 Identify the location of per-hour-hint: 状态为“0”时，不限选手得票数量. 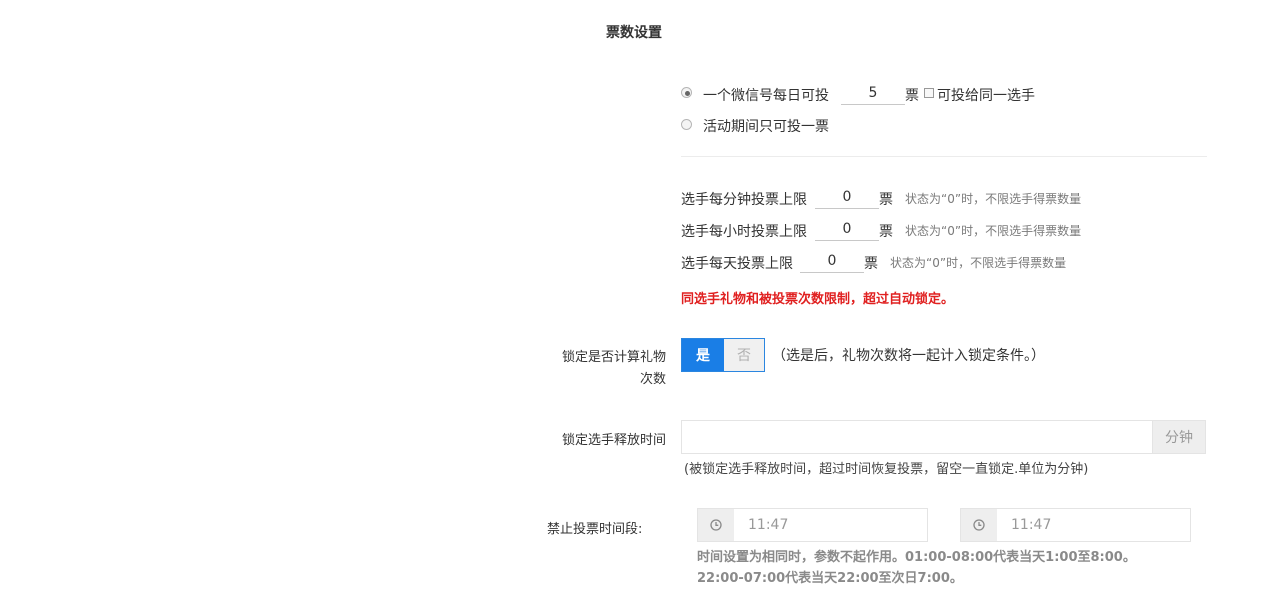
(993, 231).